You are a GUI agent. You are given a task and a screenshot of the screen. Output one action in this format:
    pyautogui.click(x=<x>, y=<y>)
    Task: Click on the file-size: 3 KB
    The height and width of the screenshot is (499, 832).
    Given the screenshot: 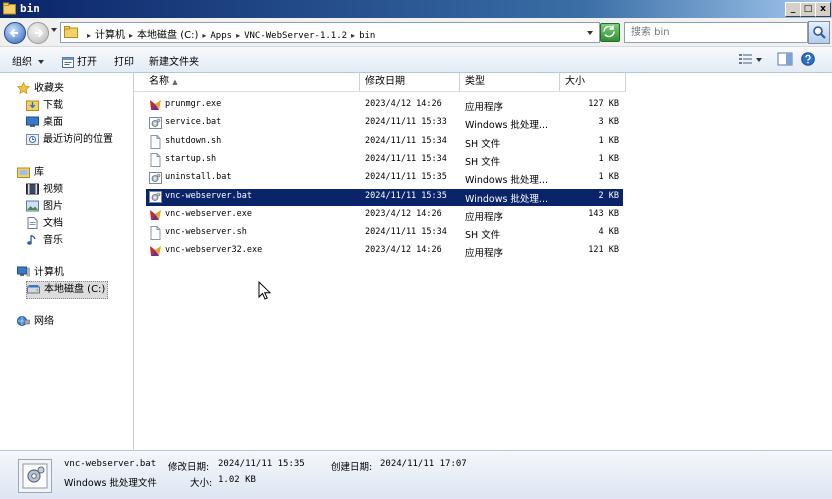 What is the action you would take?
    pyautogui.click(x=608, y=122)
    